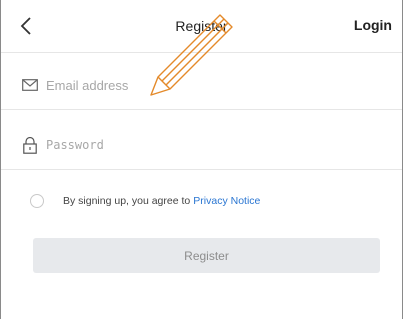 The width and height of the screenshot is (403, 319). Describe the element at coordinates (226, 201) in the screenshot. I see `privacy-notice-link: Privacy Notice` at that location.